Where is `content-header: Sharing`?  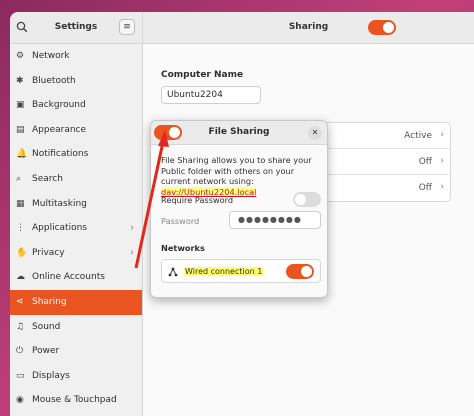 content-header: Sharing is located at coordinates (308, 28).